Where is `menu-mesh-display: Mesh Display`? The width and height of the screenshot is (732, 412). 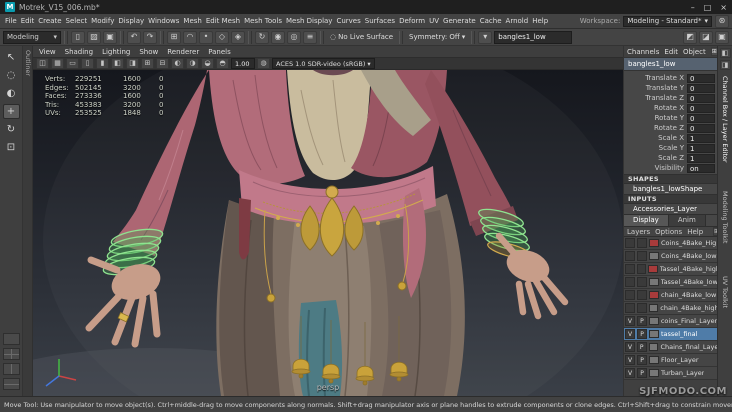
menu-mesh-display: Mesh Display is located at coordinates (309, 21).